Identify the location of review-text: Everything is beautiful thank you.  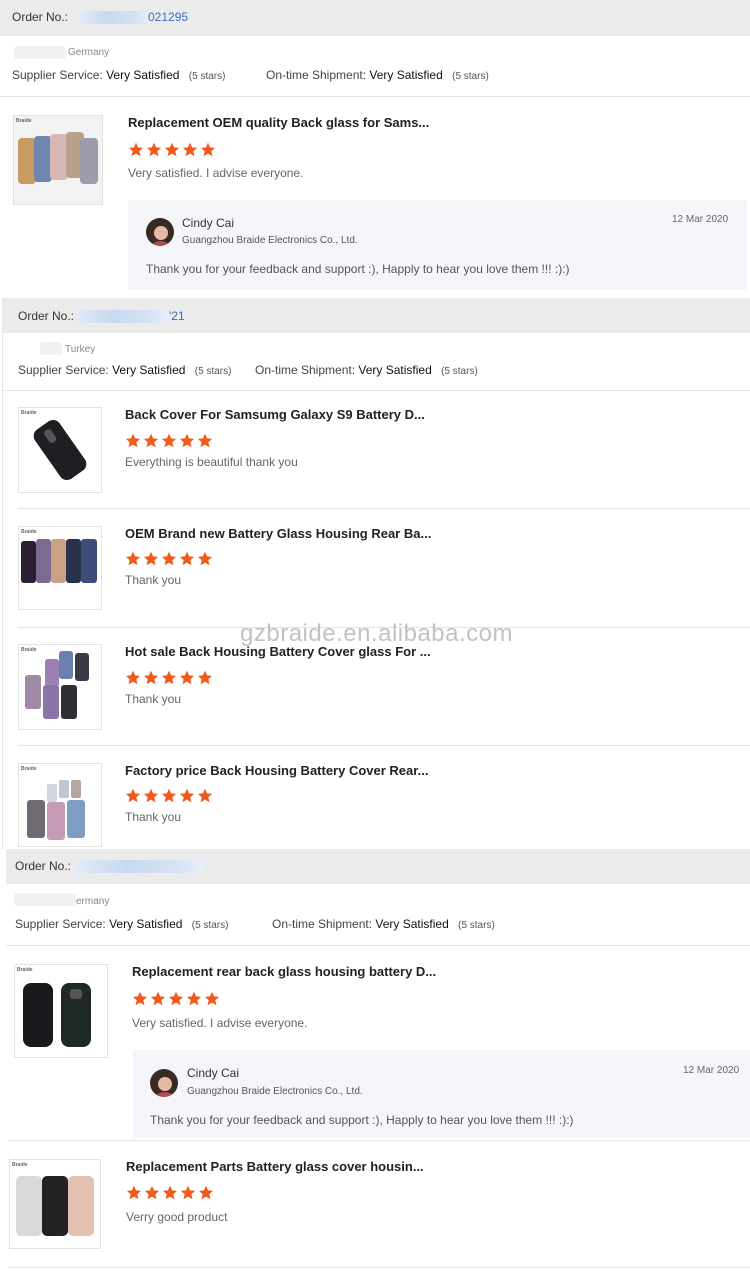
(211, 462).